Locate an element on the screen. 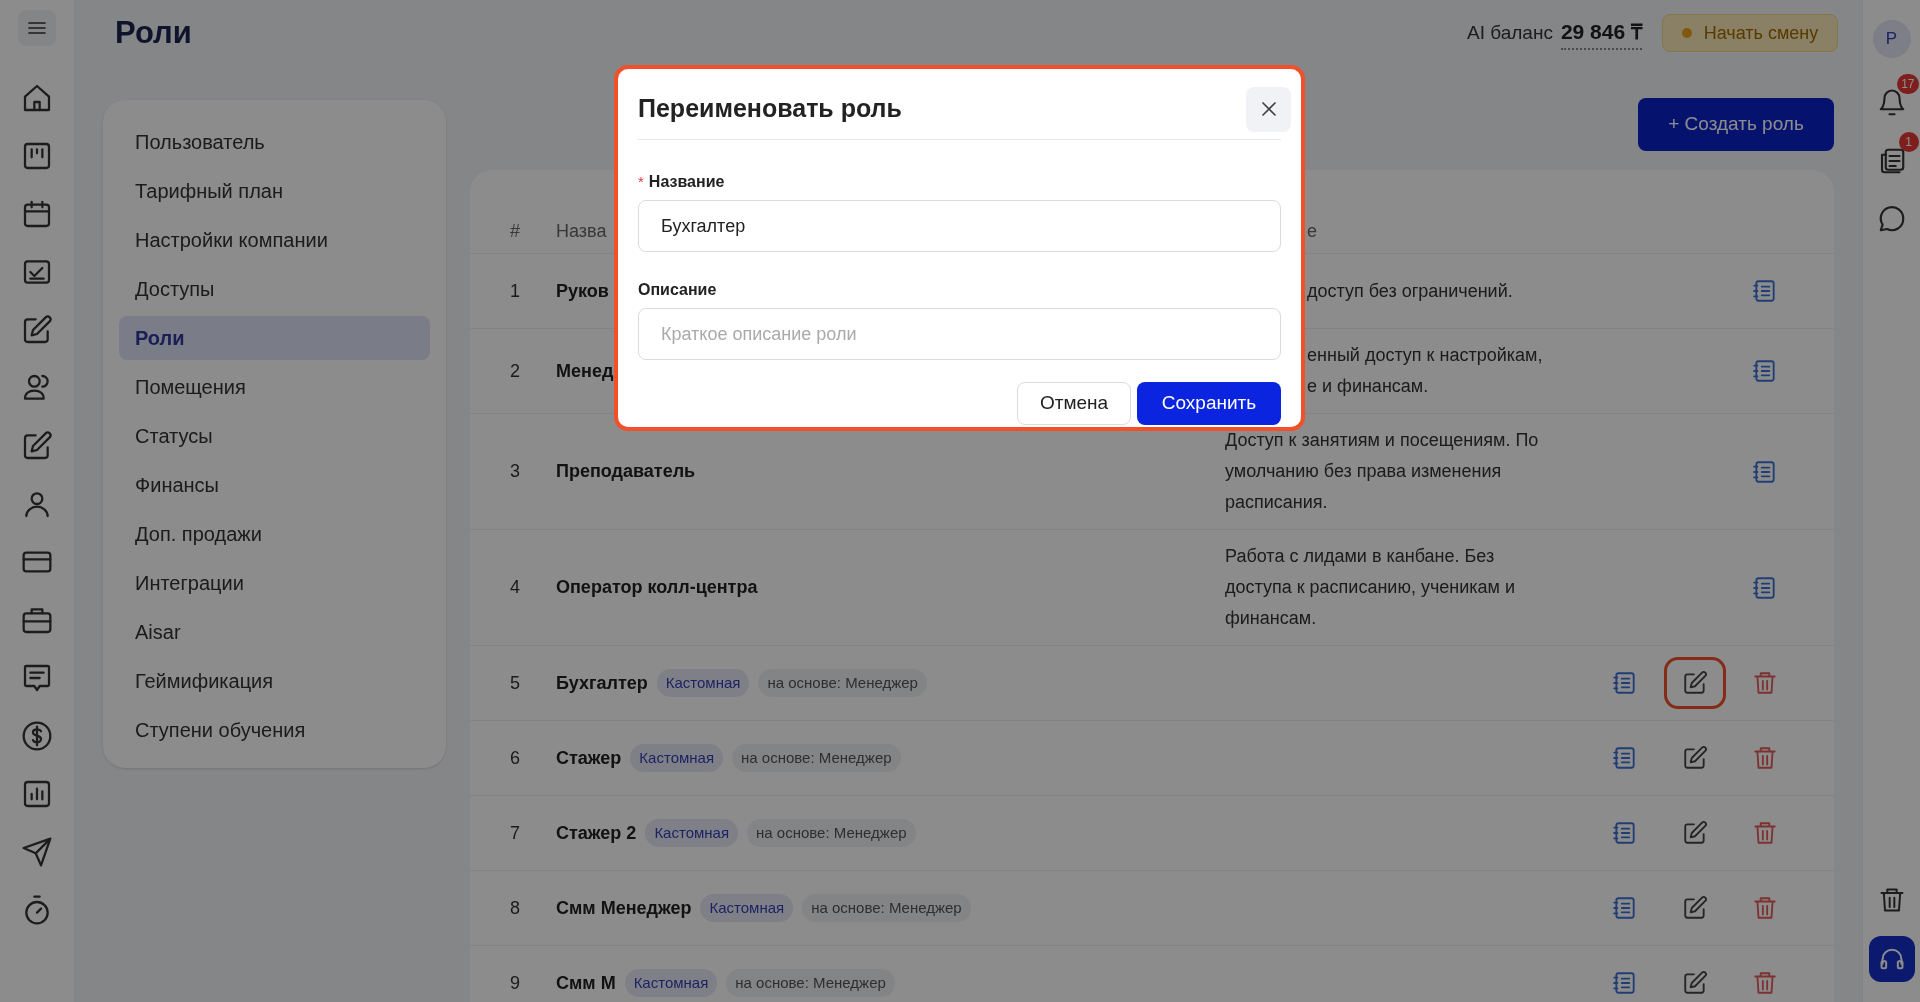 The image size is (1920, 1002). menu-button is located at coordinates (37, 28).